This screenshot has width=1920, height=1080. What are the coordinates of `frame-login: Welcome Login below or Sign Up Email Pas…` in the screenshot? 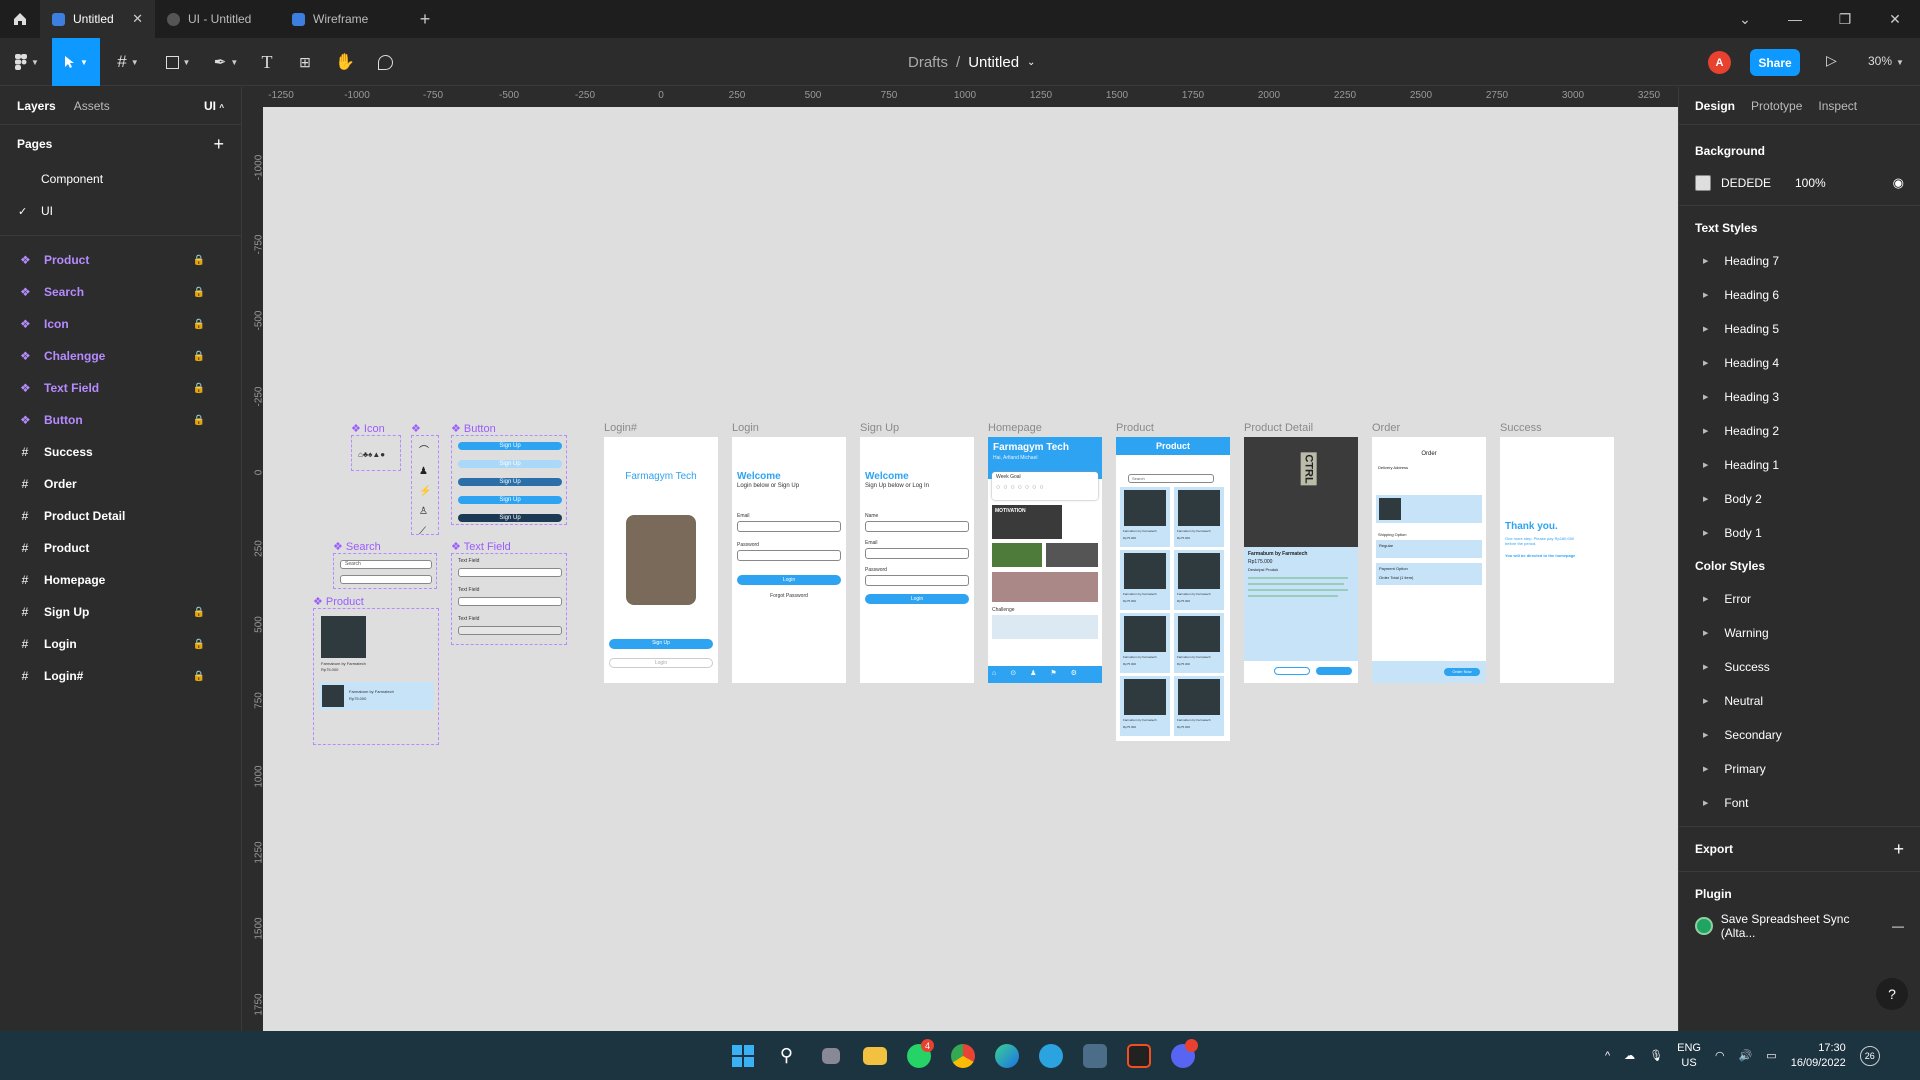 It's located at (789, 560).